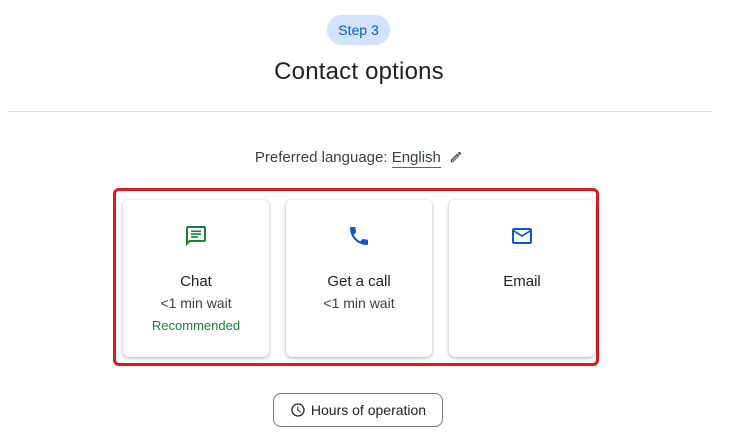 Image resolution: width=730 pixels, height=439 pixels. I want to click on step-label: Step 3, so click(358, 30).